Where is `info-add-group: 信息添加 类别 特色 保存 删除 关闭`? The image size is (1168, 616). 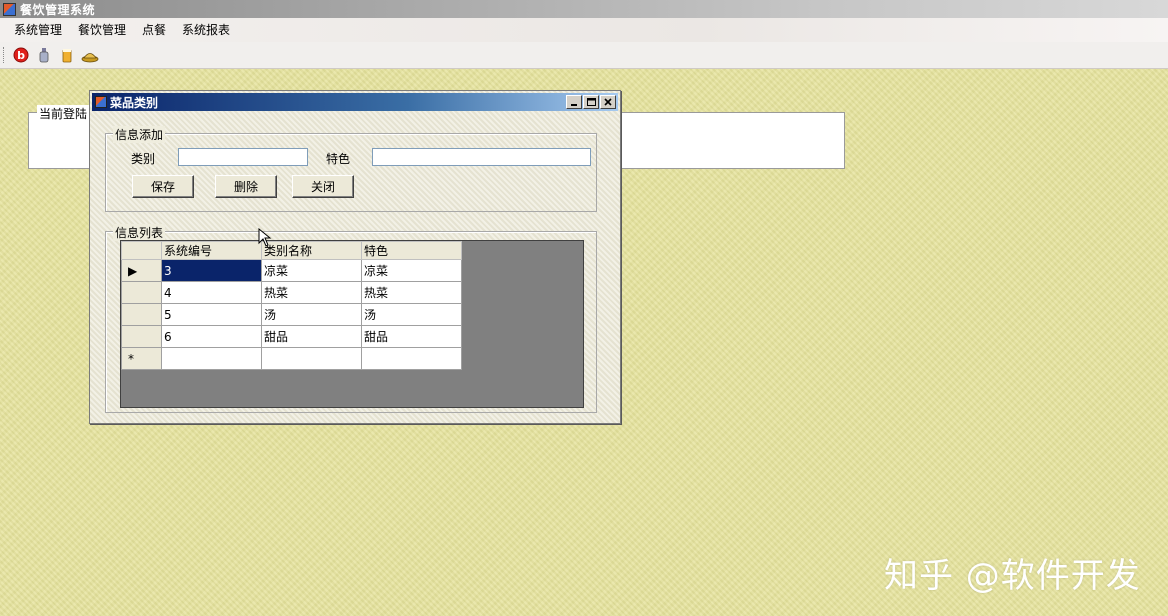
info-add-group: 信息添加 类别 特色 保存 删除 关闭 is located at coordinates (351, 169).